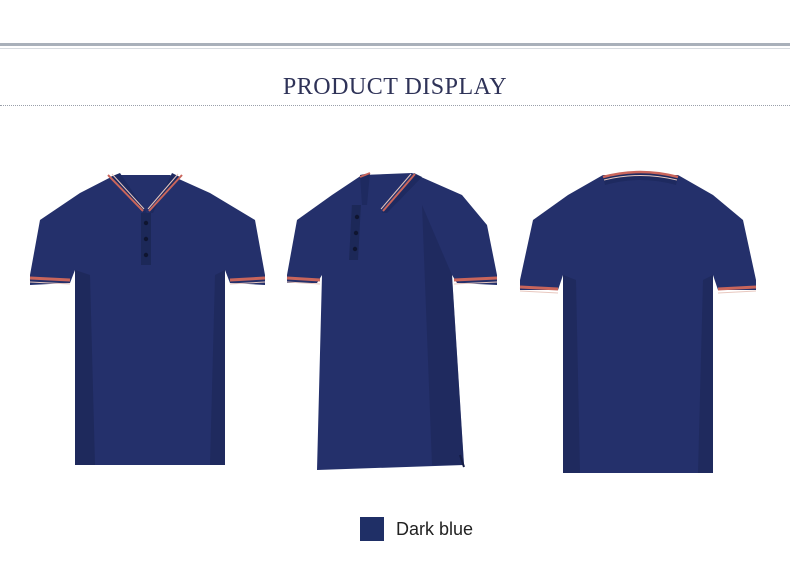  I want to click on dotted-divider, so click(395, 105).